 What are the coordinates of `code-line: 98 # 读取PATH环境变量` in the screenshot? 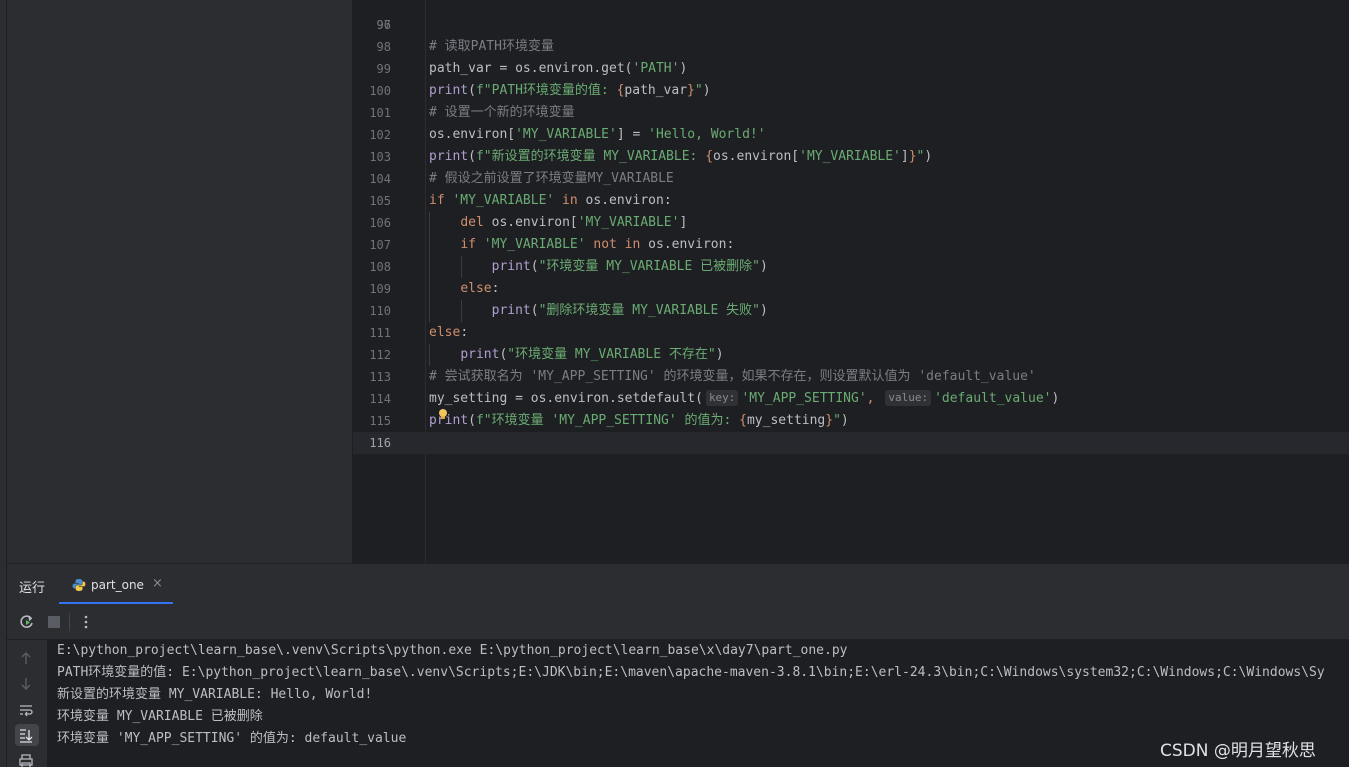 It's located at (851, 47).